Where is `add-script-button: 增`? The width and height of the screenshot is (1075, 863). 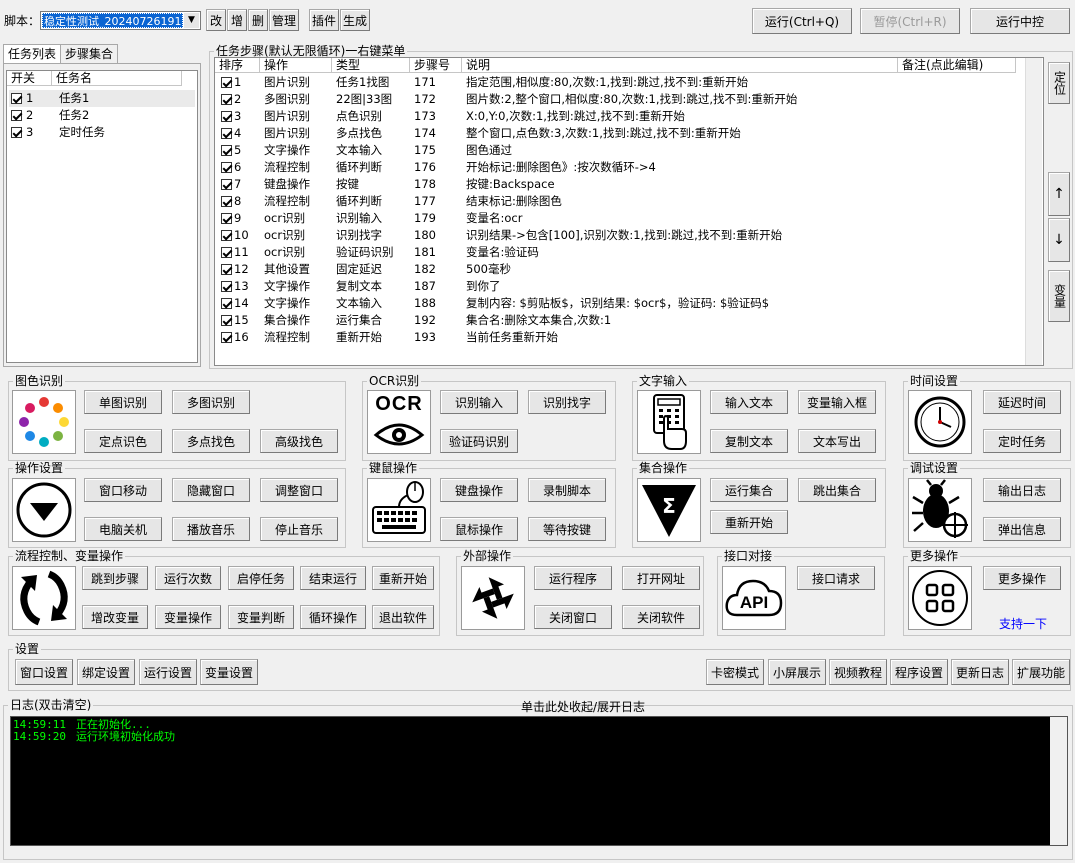 add-script-button: 增 is located at coordinates (237, 20).